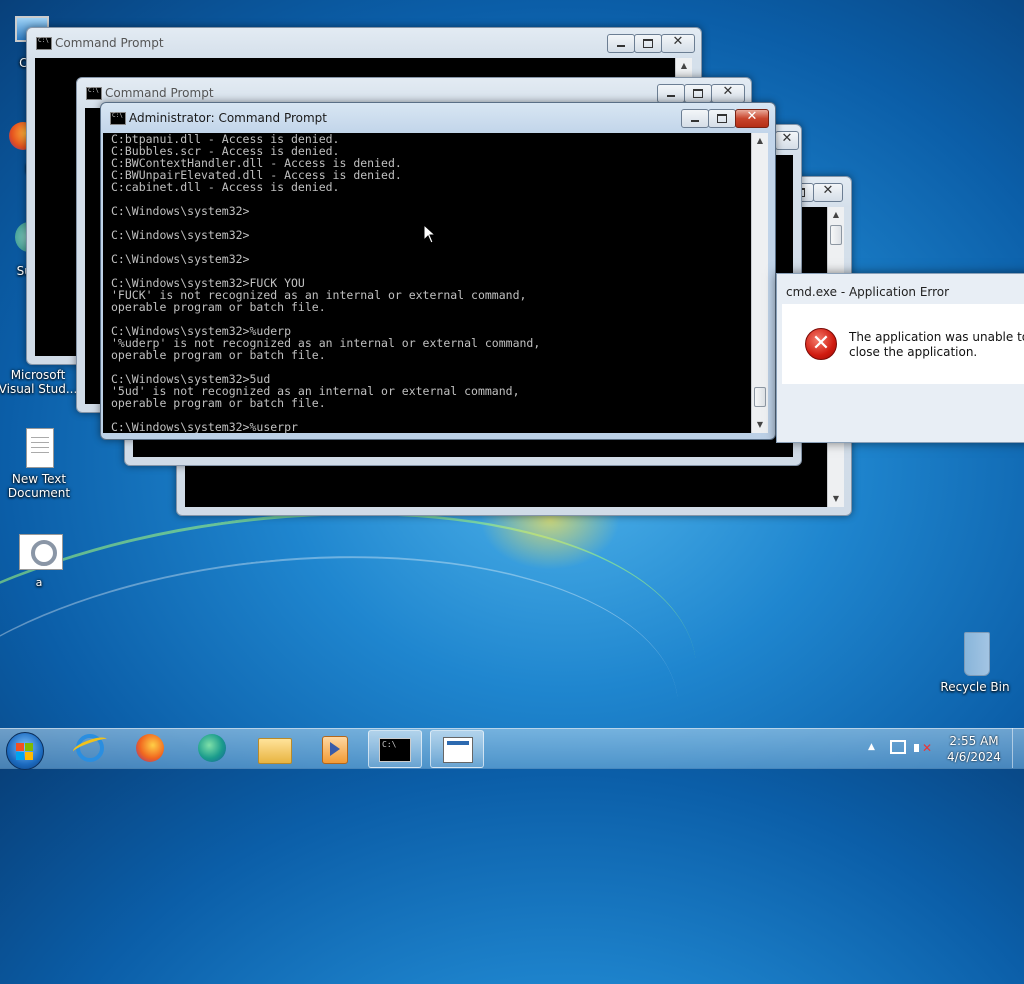  Describe the element at coordinates (389, 744) in the screenshot. I see `cmd-icon-glyph: C:\` at that location.